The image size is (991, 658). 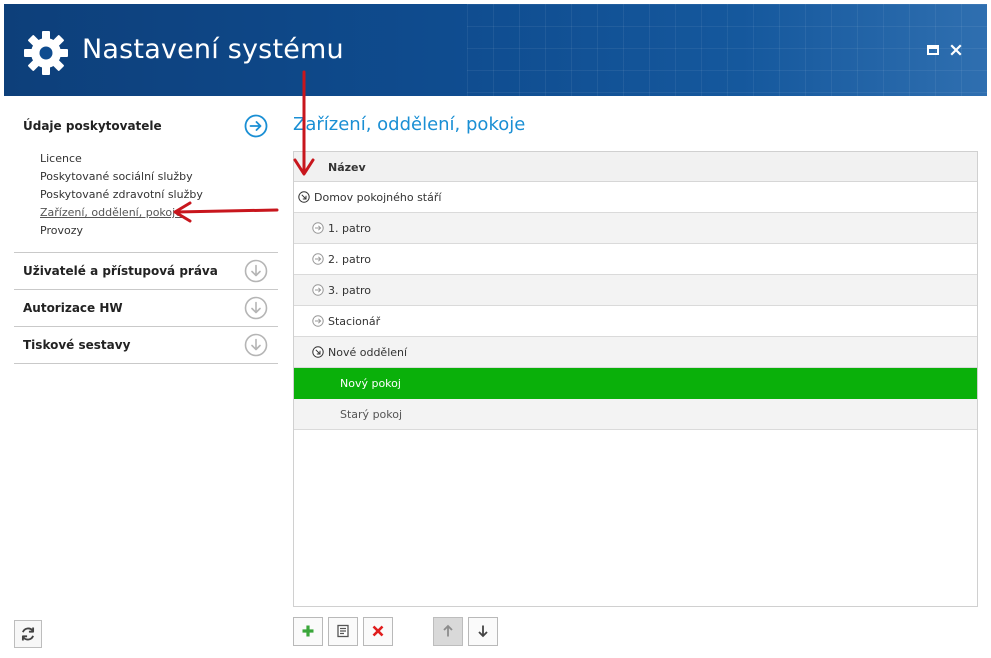 I want to click on column-header-name: Název, so click(x=635, y=167).